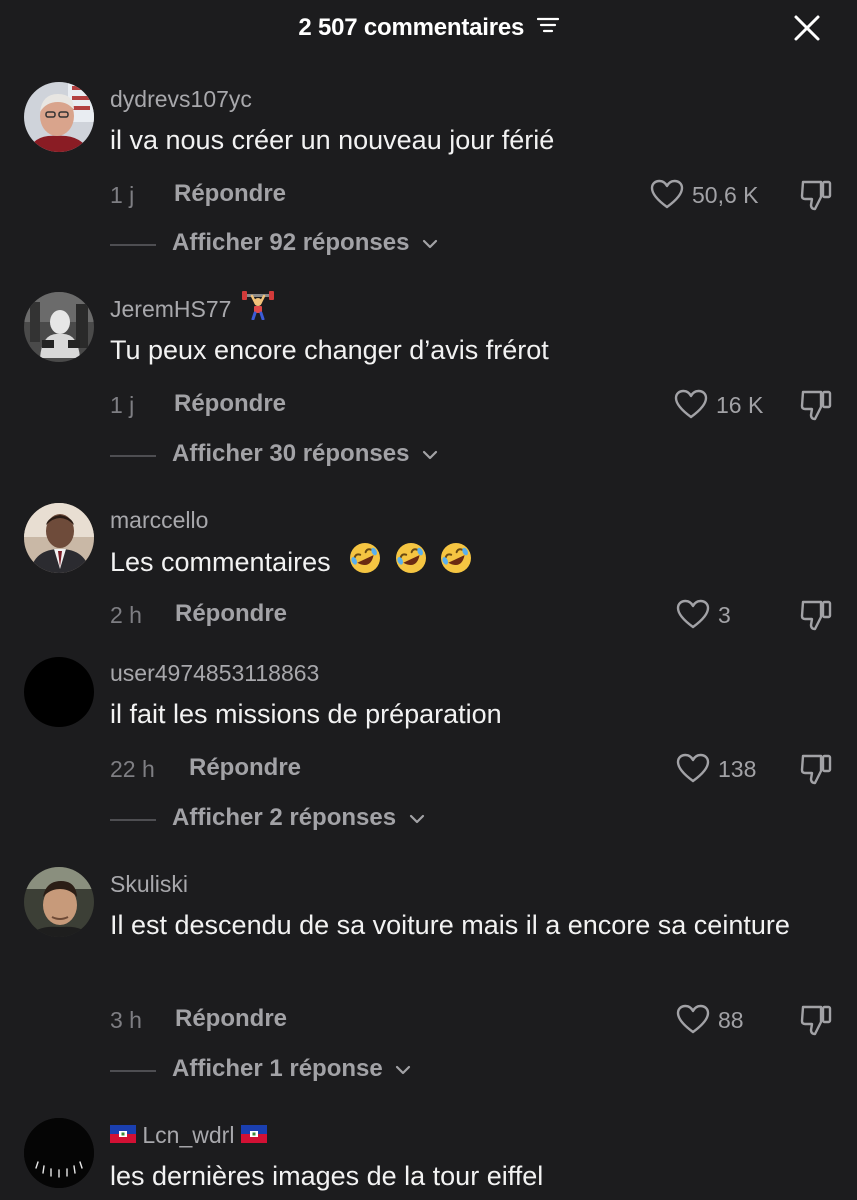  Describe the element at coordinates (731, 1020) in the screenshot. I see `like-count: 88` at that location.